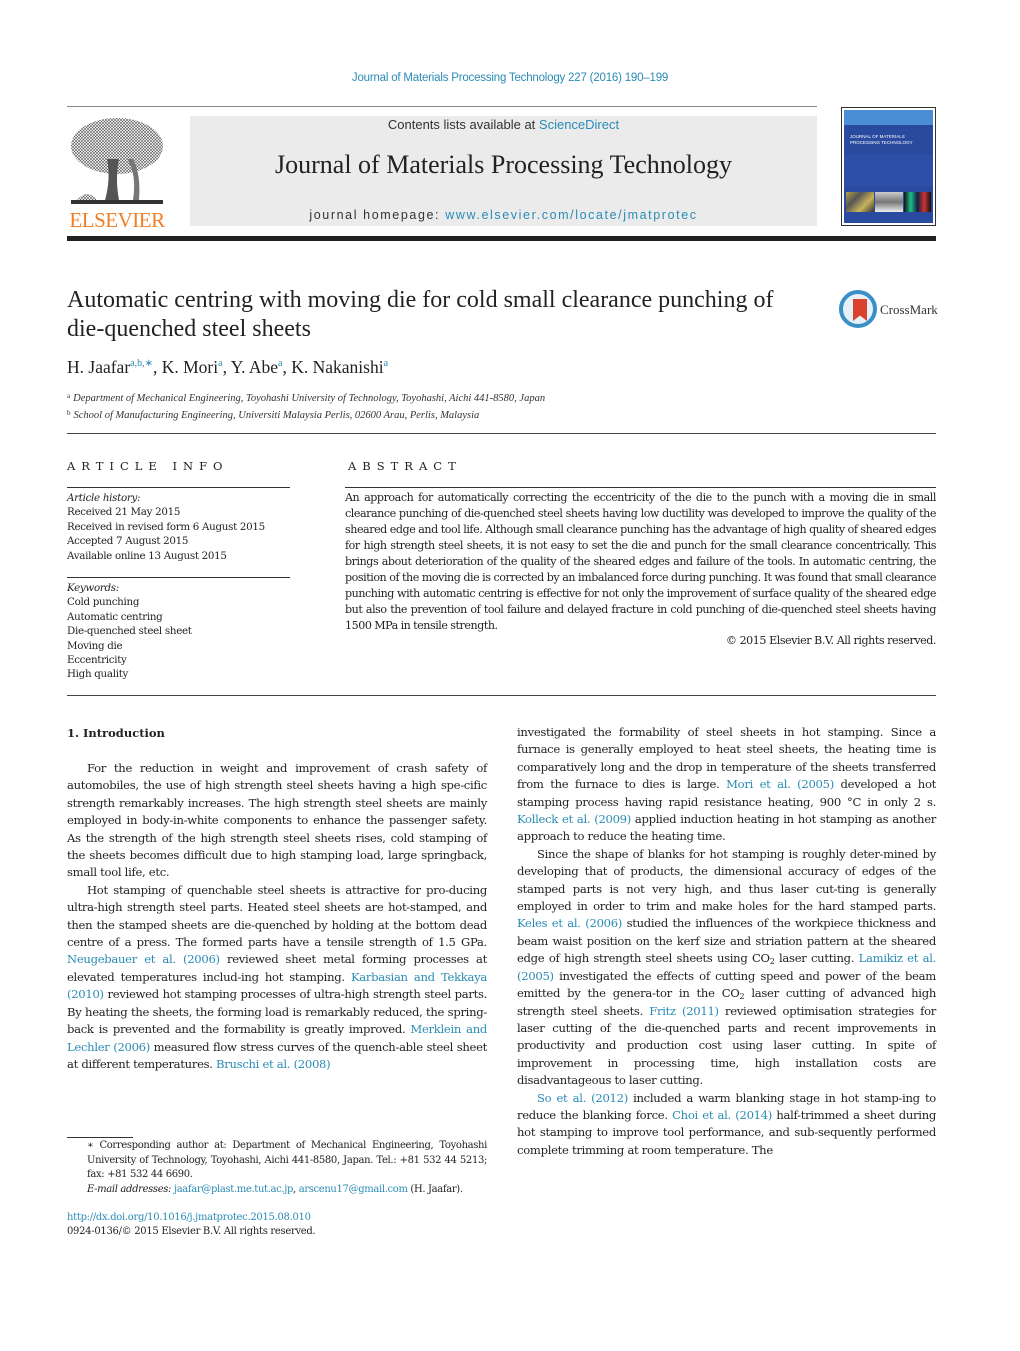 The width and height of the screenshot is (1020, 1351). Describe the element at coordinates (148, 466) in the screenshot. I see `article-info-heading: ARTICLE INFO` at that location.